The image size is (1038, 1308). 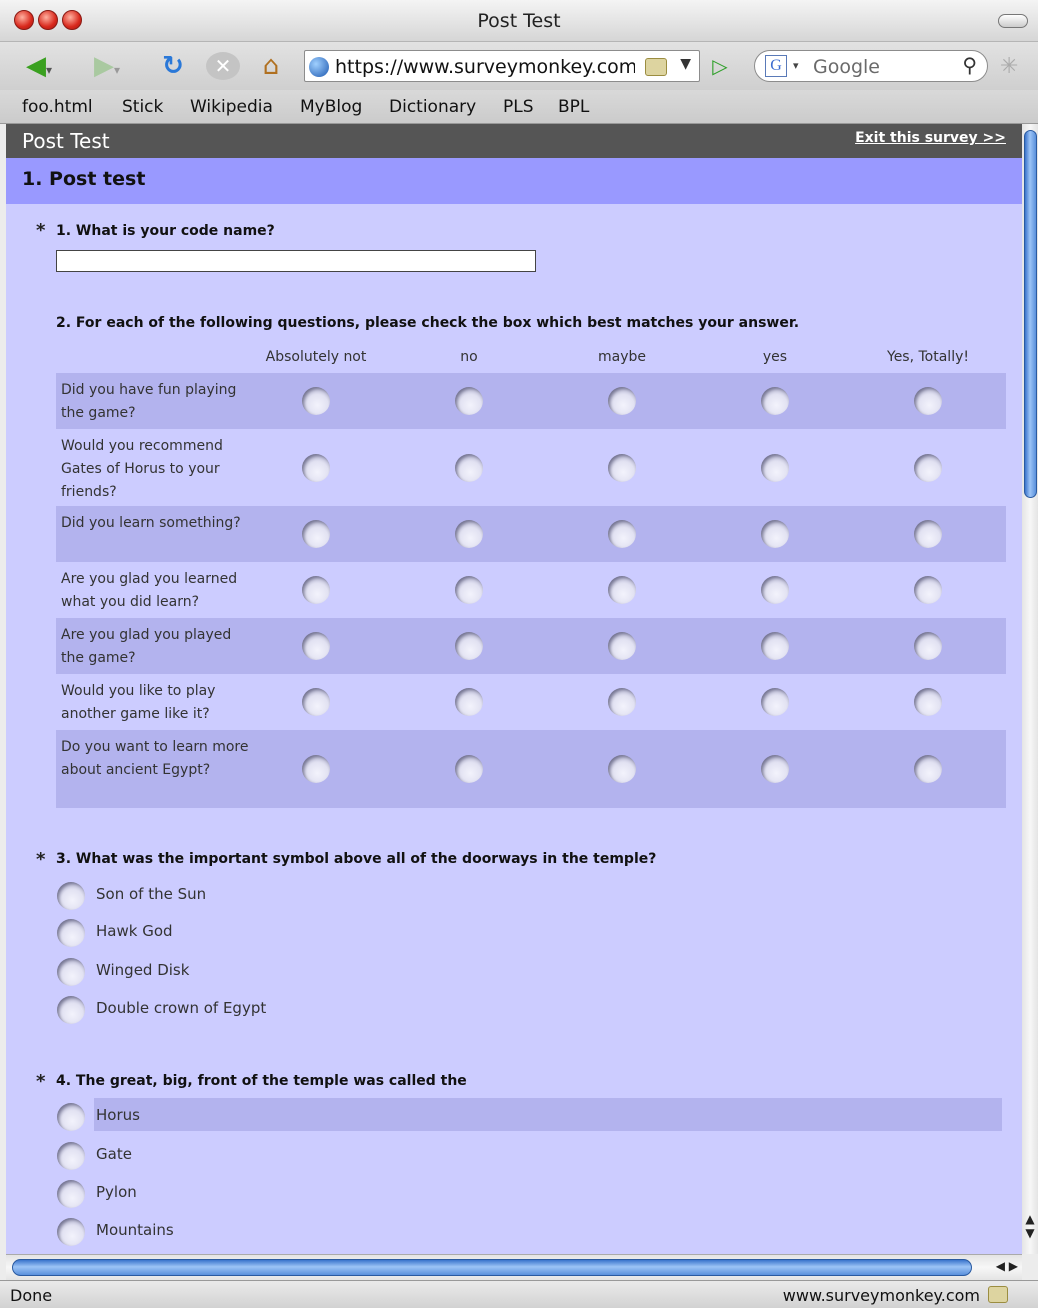 I want to click on horizontal-scrollbar: ◀ ▶, so click(x=514, y=1267).